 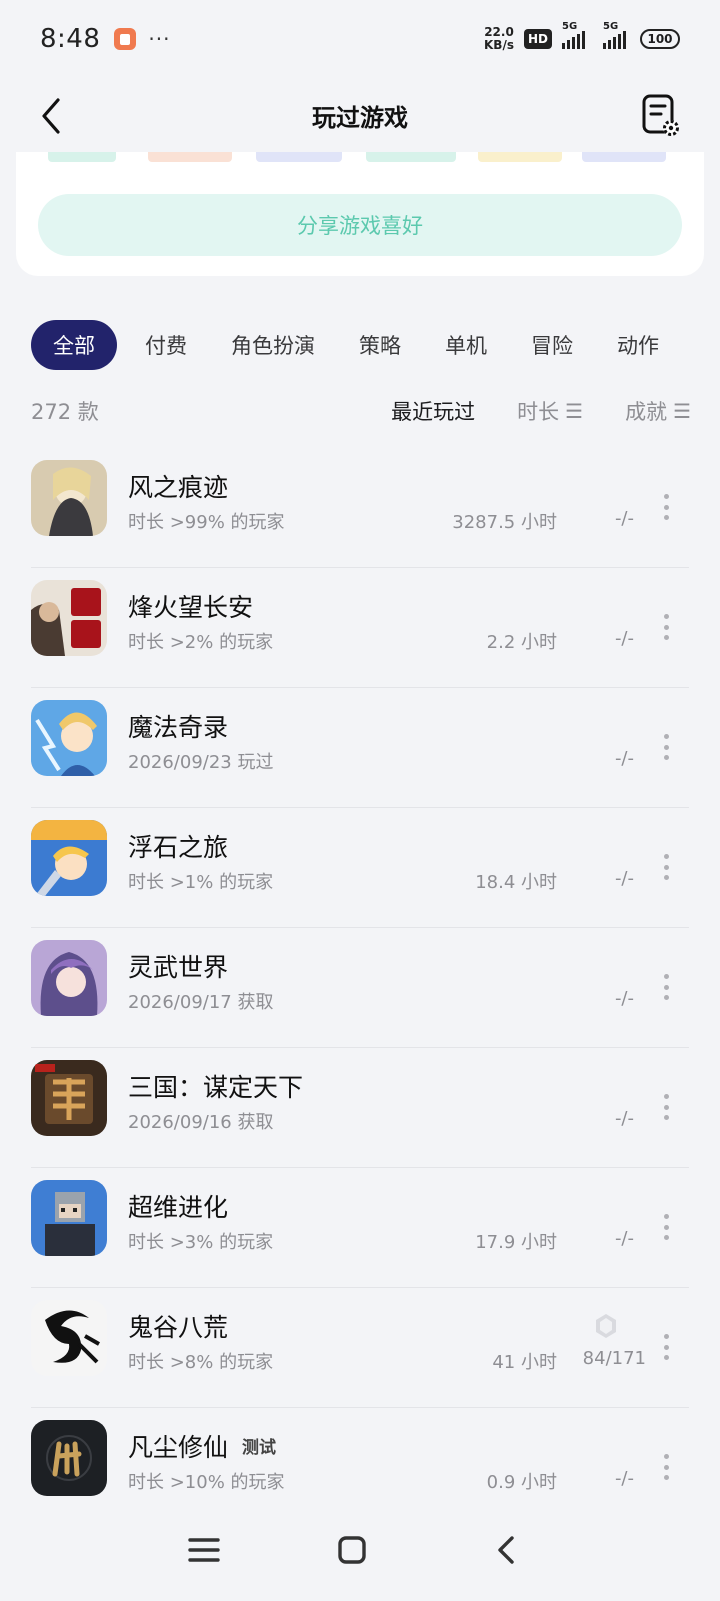 What do you see at coordinates (201, 1242) in the screenshot?
I see `game-playtime-rank: 时长 >3% 的玩家` at bounding box center [201, 1242].